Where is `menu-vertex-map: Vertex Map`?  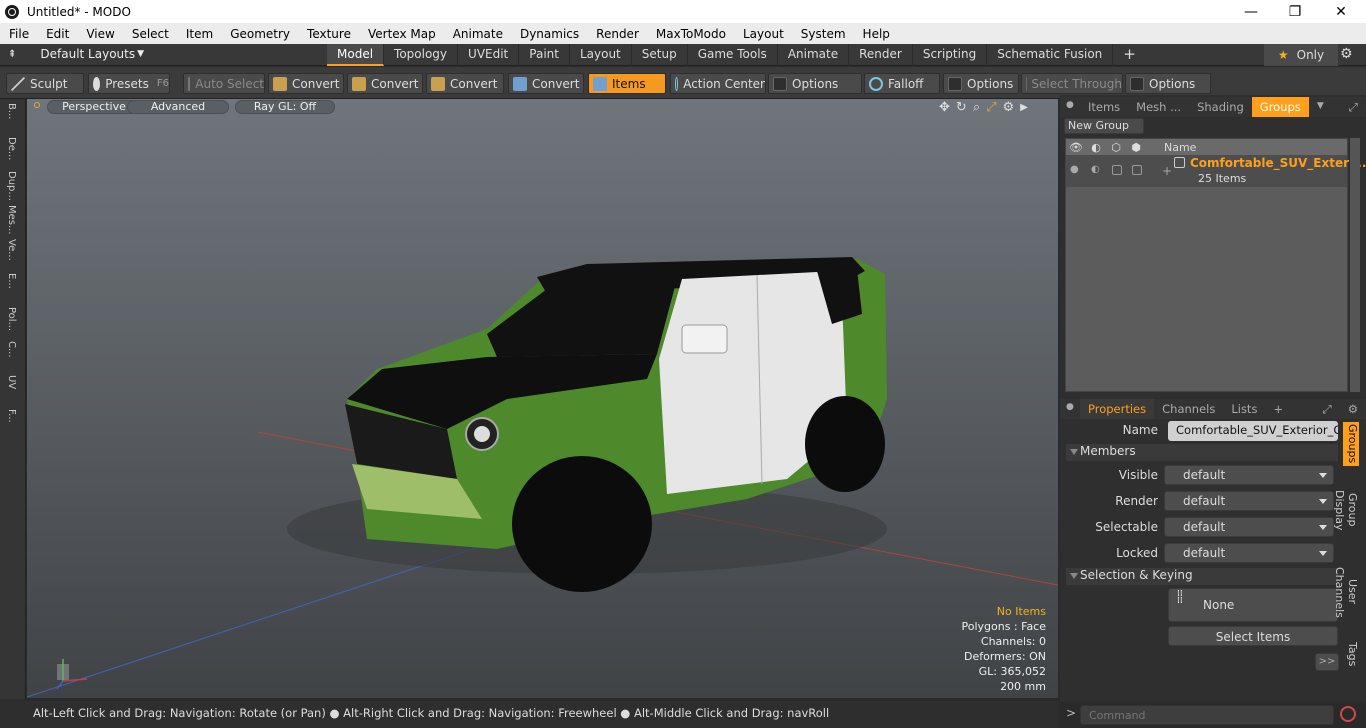 menu-vertex-map: Vertex Map is located at coordinates (401, 34).